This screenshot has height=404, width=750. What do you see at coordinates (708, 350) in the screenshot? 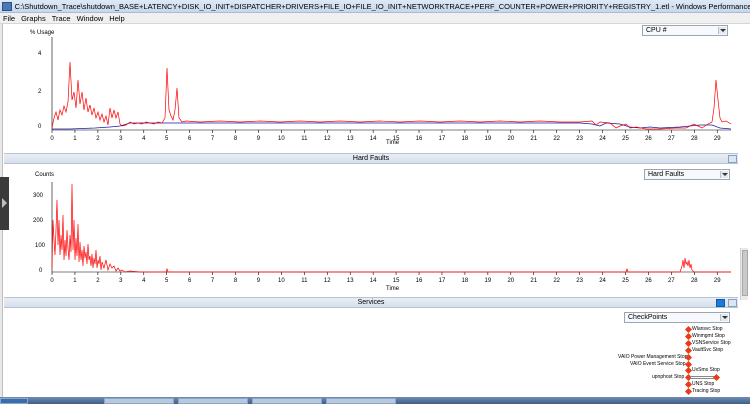
I see `checkpoint-label: VaultSvc Stop` at bounding box center [708, 350].